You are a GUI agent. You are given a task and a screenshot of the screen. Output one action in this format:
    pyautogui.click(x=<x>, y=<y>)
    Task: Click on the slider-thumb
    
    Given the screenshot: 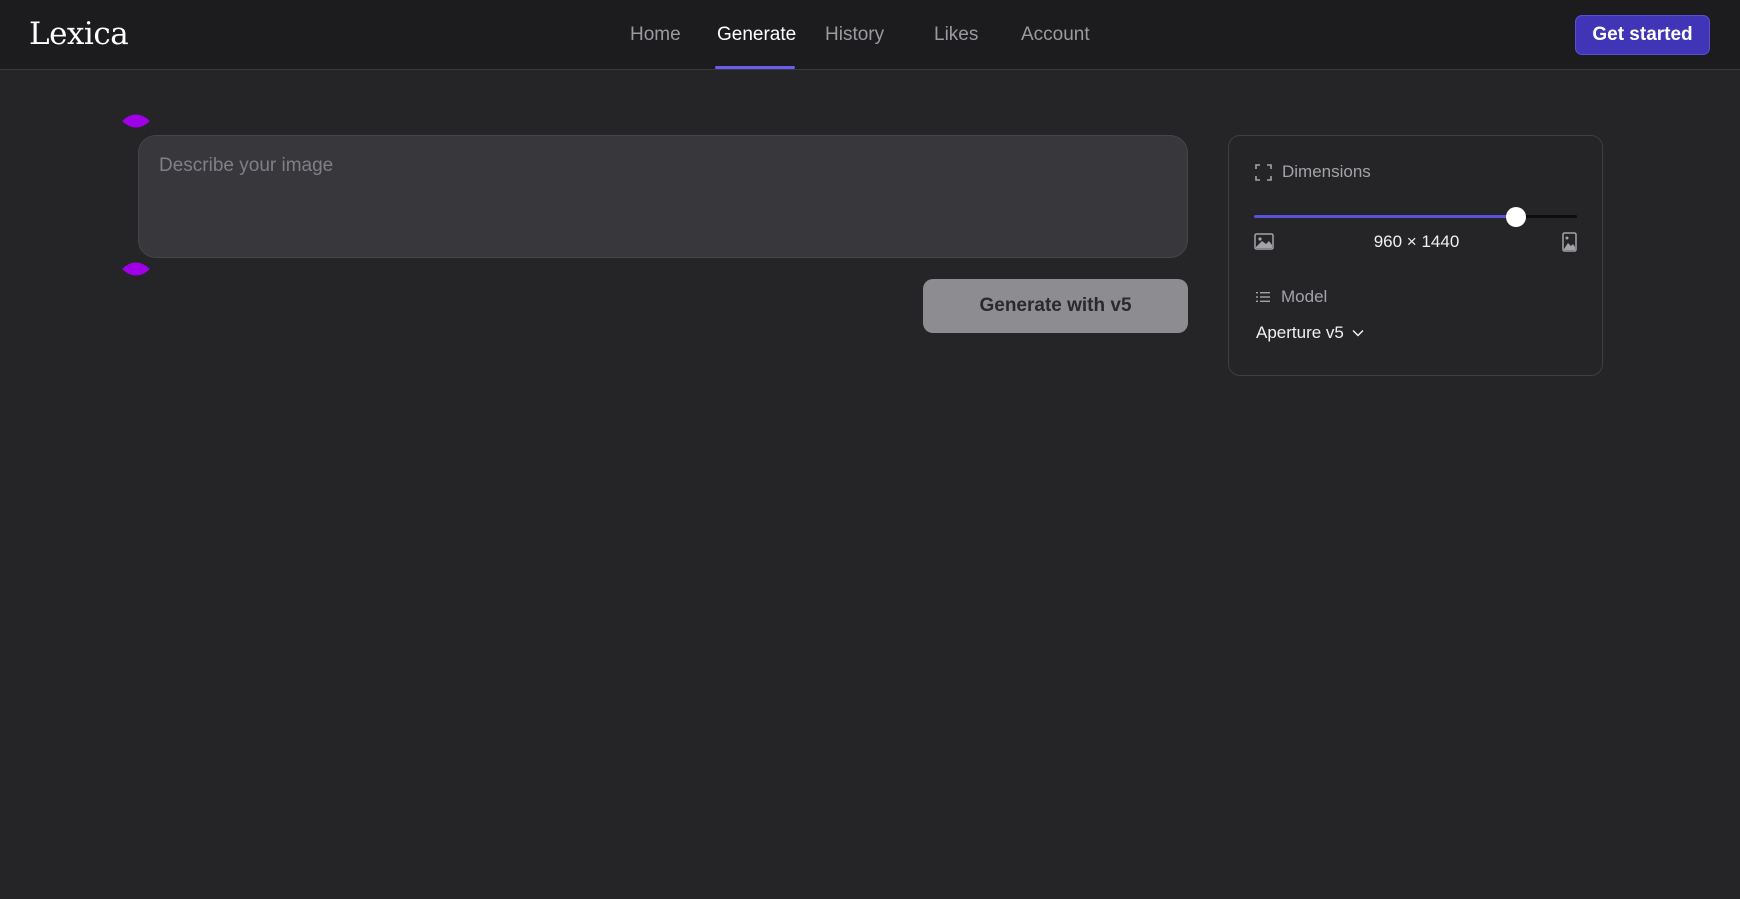 What is the action you would take?
    pyautogui.click(x=1516, y=217)
    